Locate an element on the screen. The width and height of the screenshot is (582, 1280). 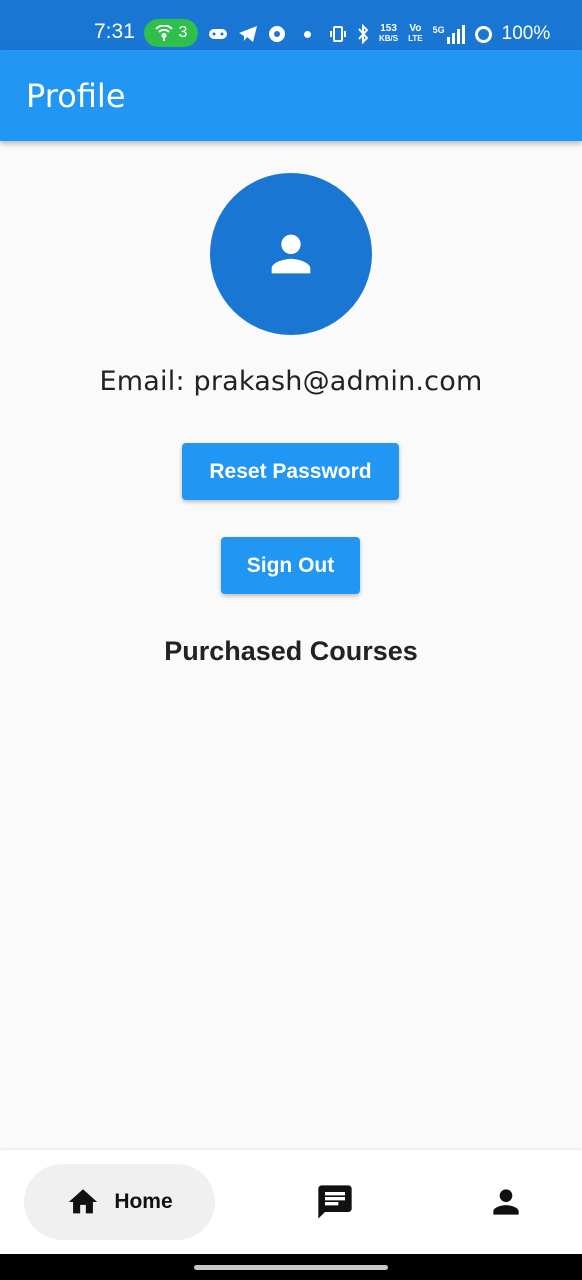
status-time: 7:31 is located at coordinates (114, 31).